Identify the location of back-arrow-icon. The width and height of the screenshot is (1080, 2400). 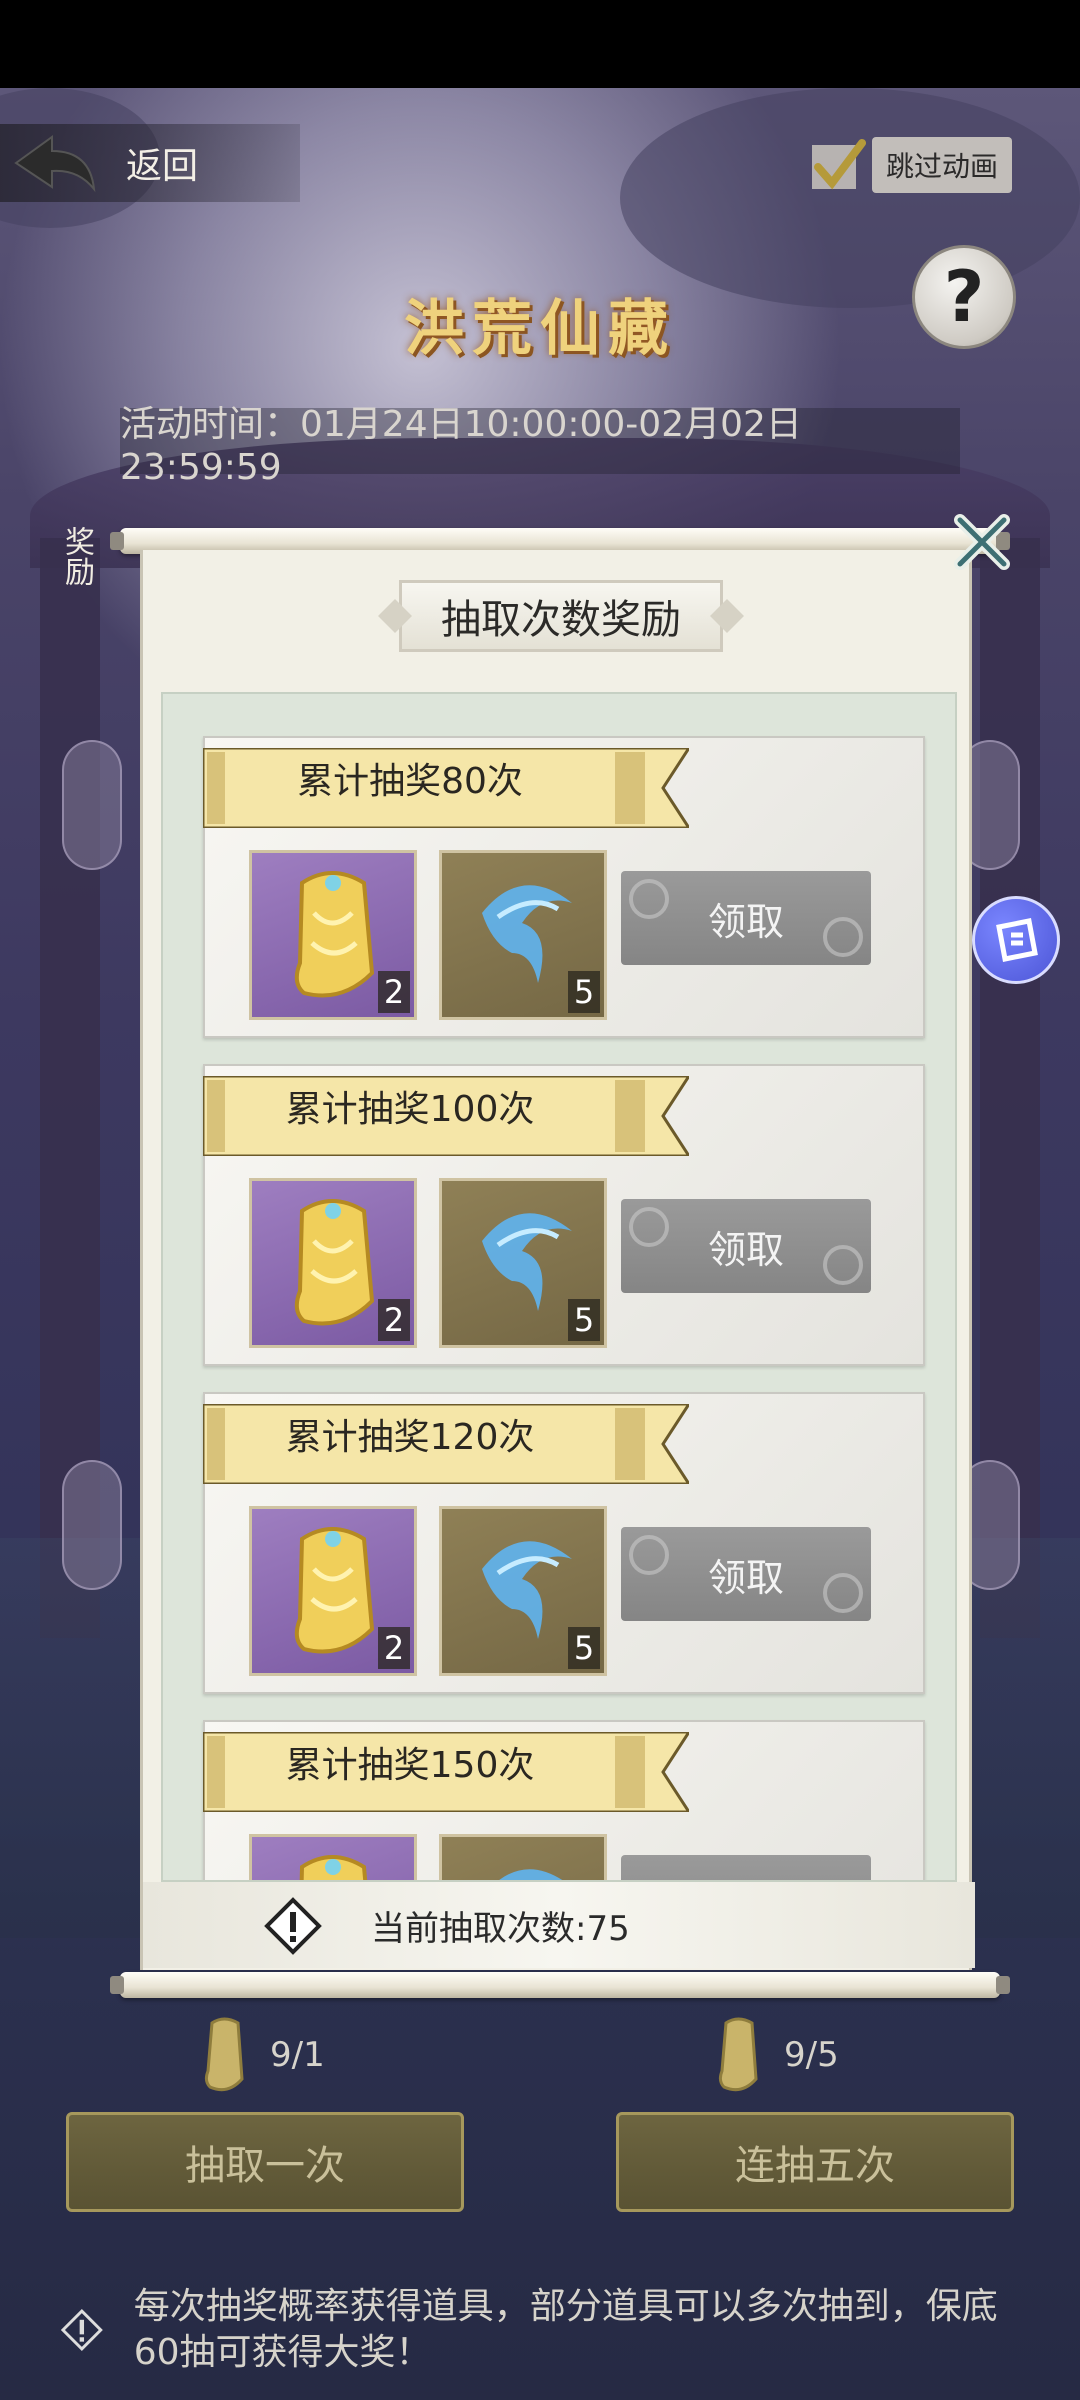
(55, 163).